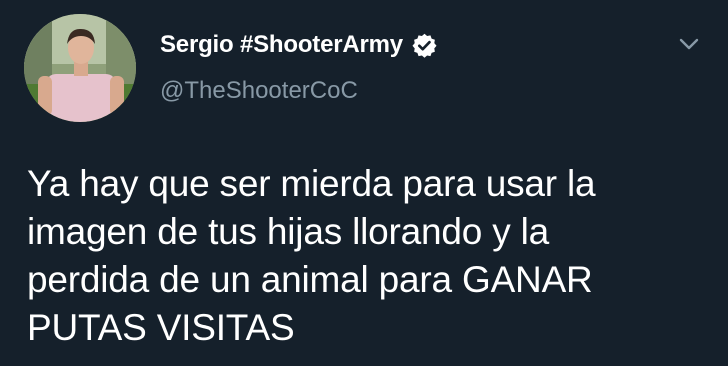 The height and width of the screenshot is (366, 728). What do you see at coordinates (161, 327) in the screenshot?
I see `tweet-text-line: PUTAS VISITAS` at bounding box center [161, 327].